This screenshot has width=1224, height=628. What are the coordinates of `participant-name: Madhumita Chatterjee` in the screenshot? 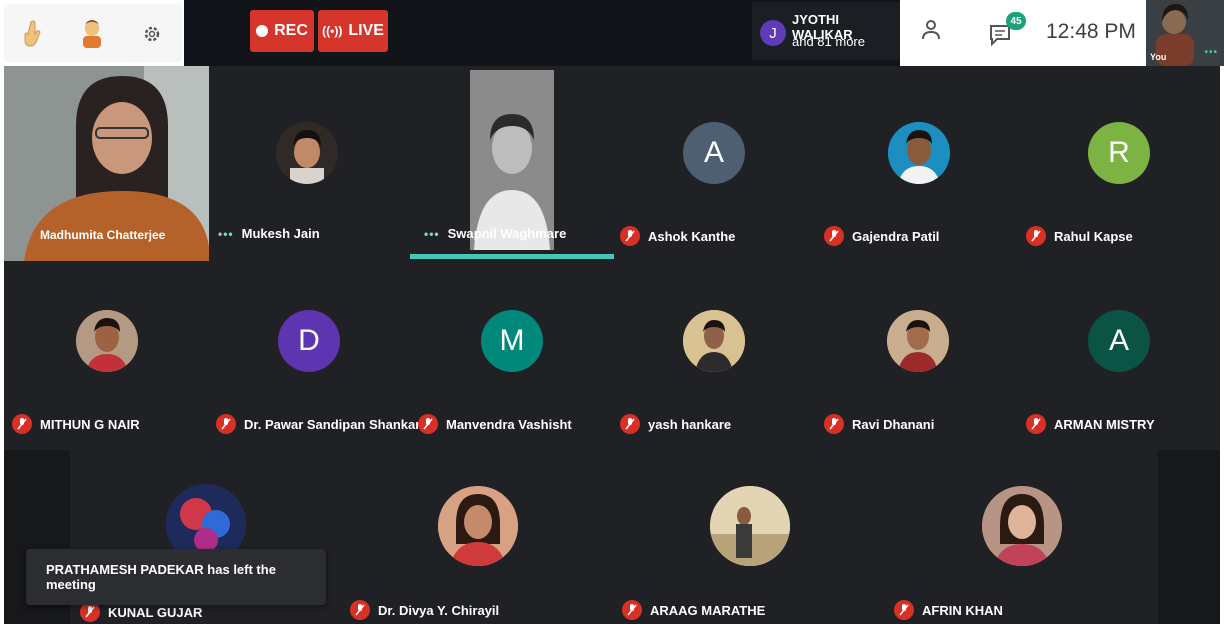 It's located at (103, 235).